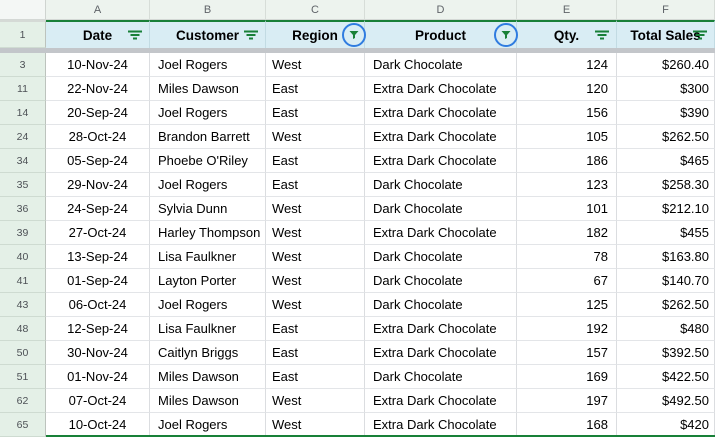  What do you see at coordinates (98, 137) in the screenshot?
I see `cell-date: 28-Oct-24` at bounding box center [98, 137].